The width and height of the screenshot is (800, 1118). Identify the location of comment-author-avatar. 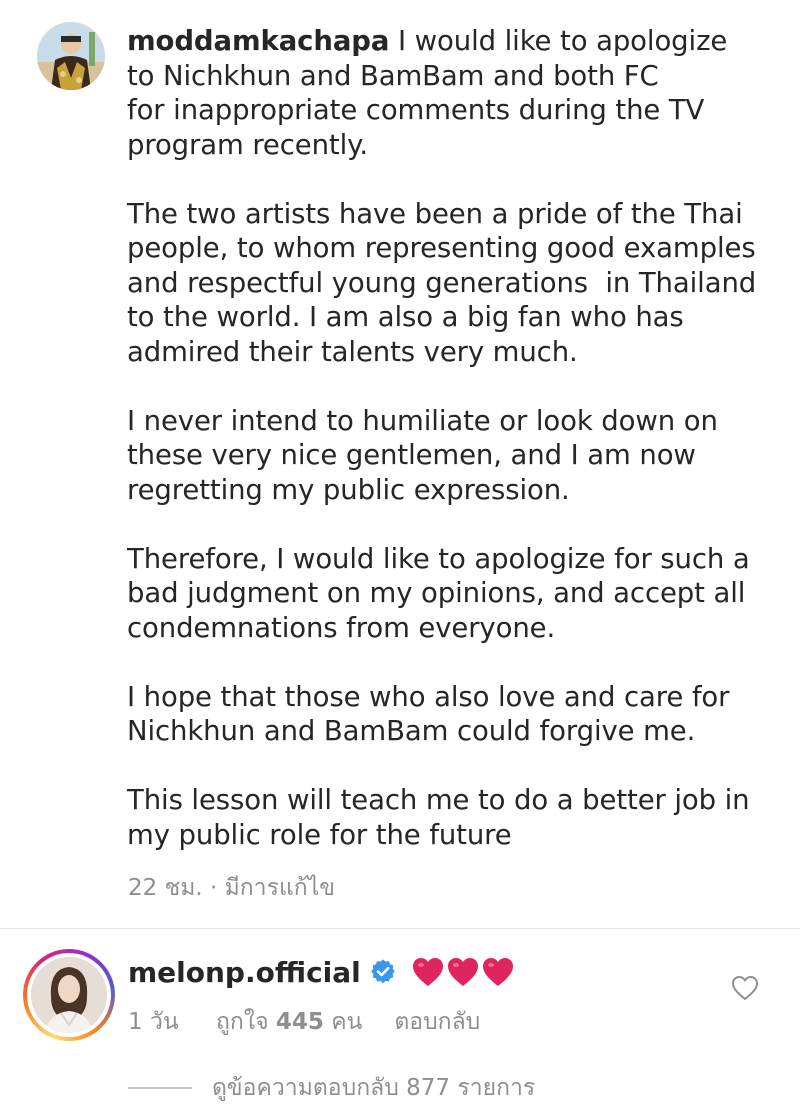
(69, 995).